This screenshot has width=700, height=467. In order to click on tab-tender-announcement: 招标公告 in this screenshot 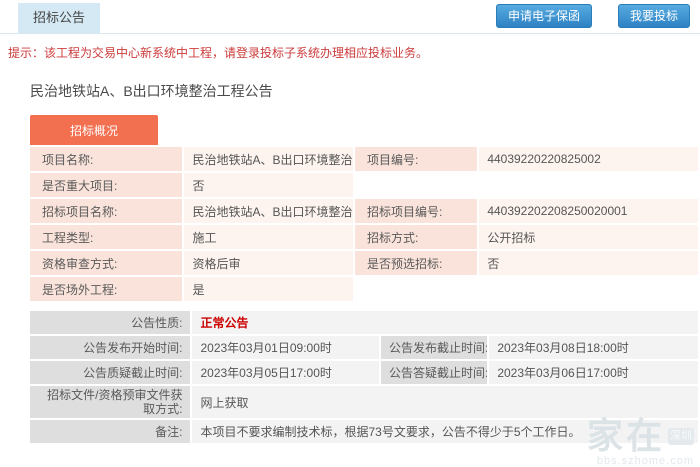, I will do `click(59, 18)`.